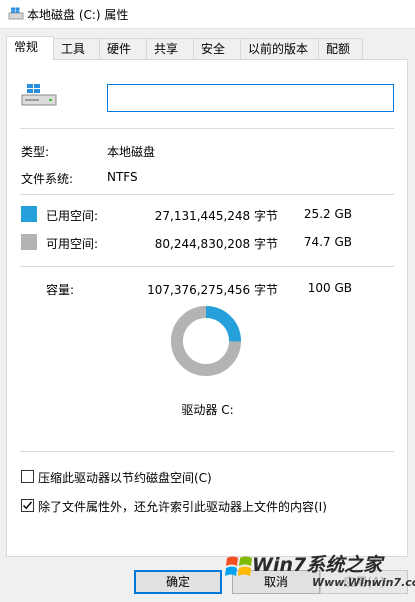  Describe the element at coordinates (207, 410) in the screenshot. I see `drive-letter-label: 驱动器 C:` at that location.